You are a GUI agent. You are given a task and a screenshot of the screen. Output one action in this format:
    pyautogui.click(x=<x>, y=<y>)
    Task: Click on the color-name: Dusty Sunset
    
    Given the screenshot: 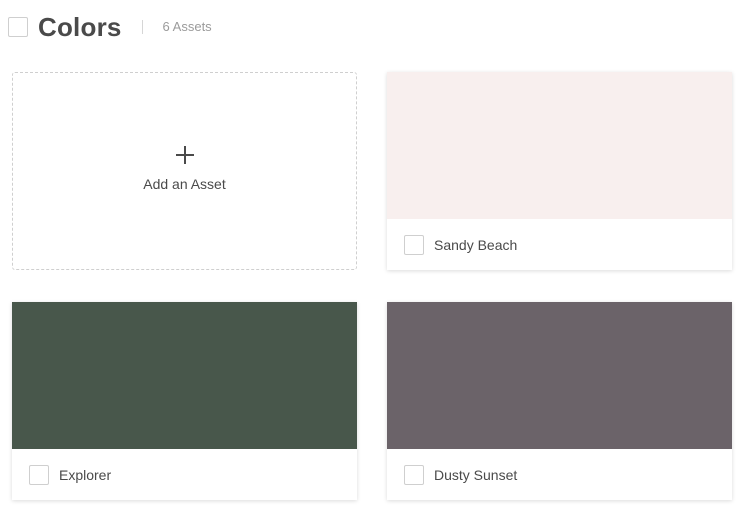 What is the action you would take?
    pyautogui.click(x=476, y=474)
    